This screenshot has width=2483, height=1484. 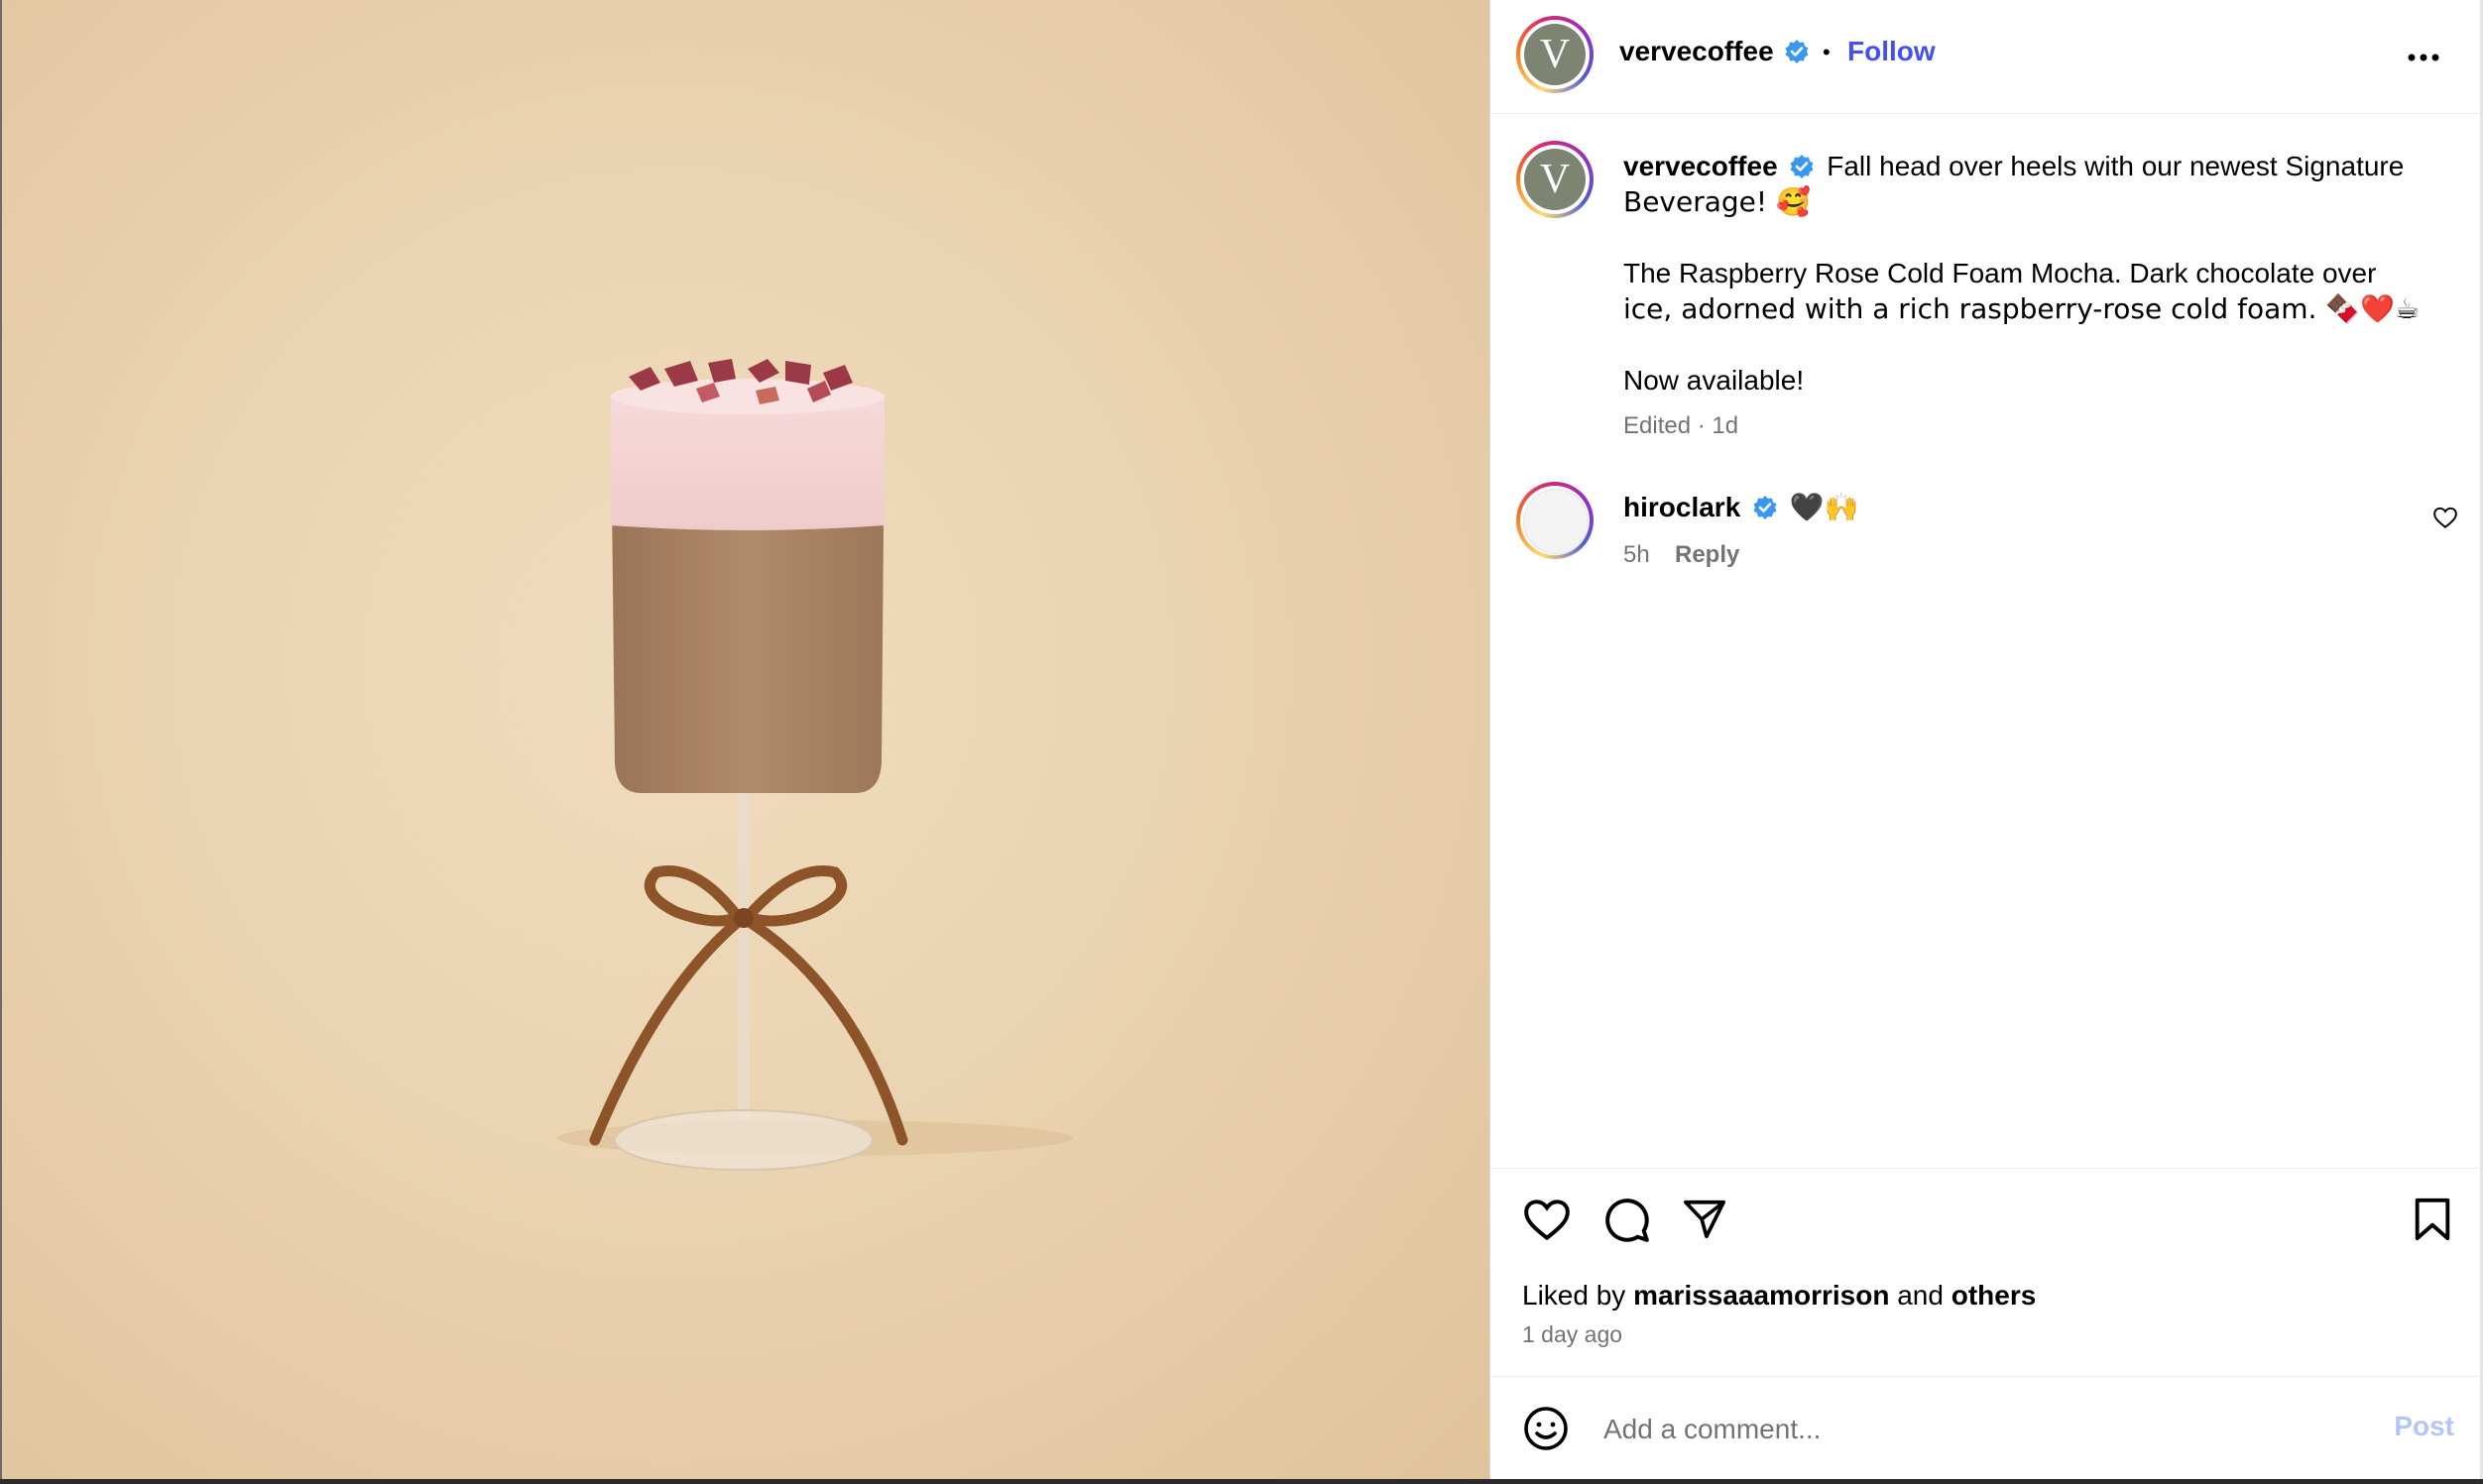 I want to click on caption-avatar: V, so click(x=1555, y=179).